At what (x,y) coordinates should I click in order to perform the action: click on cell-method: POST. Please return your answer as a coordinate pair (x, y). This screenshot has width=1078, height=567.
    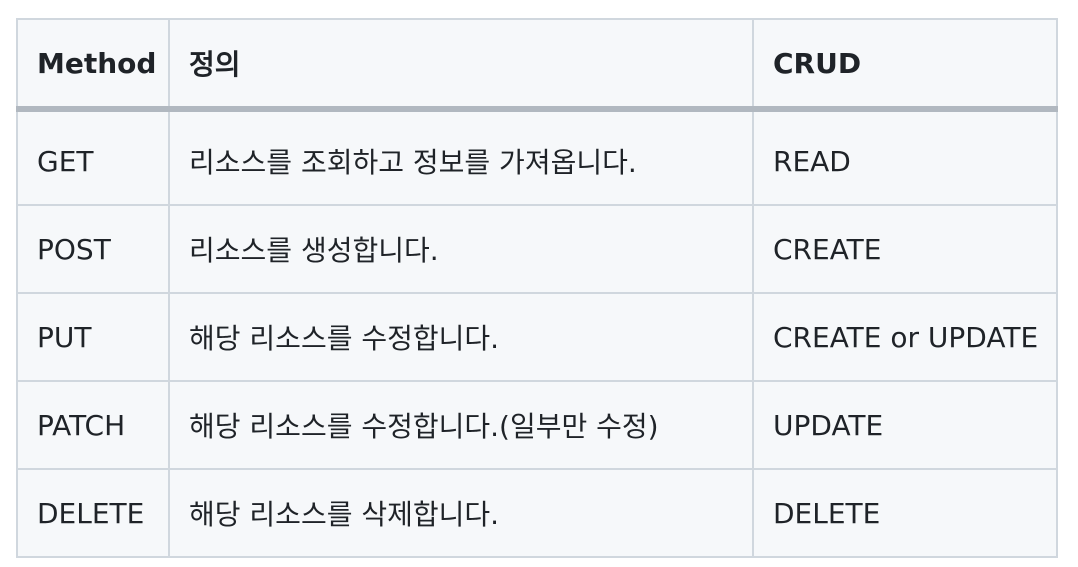
    Looking at the image, I should click on (93, 249).